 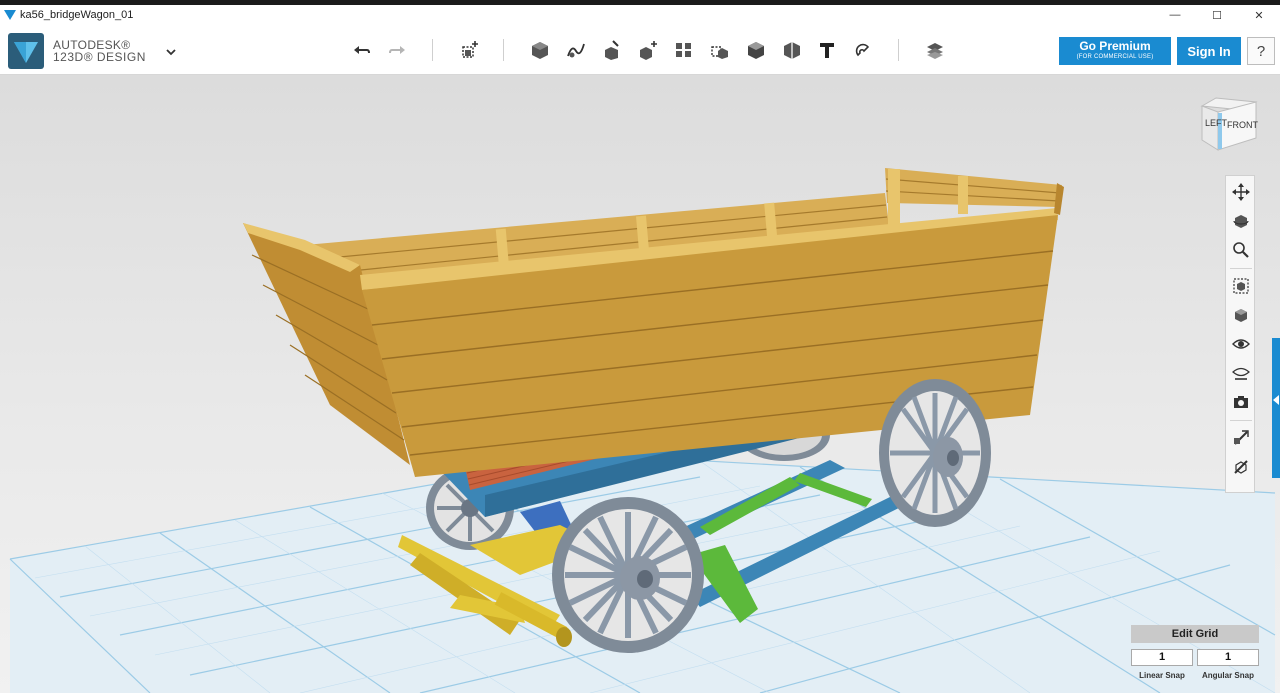 I want to click on grouping-icon, so click(x=683, y=50).